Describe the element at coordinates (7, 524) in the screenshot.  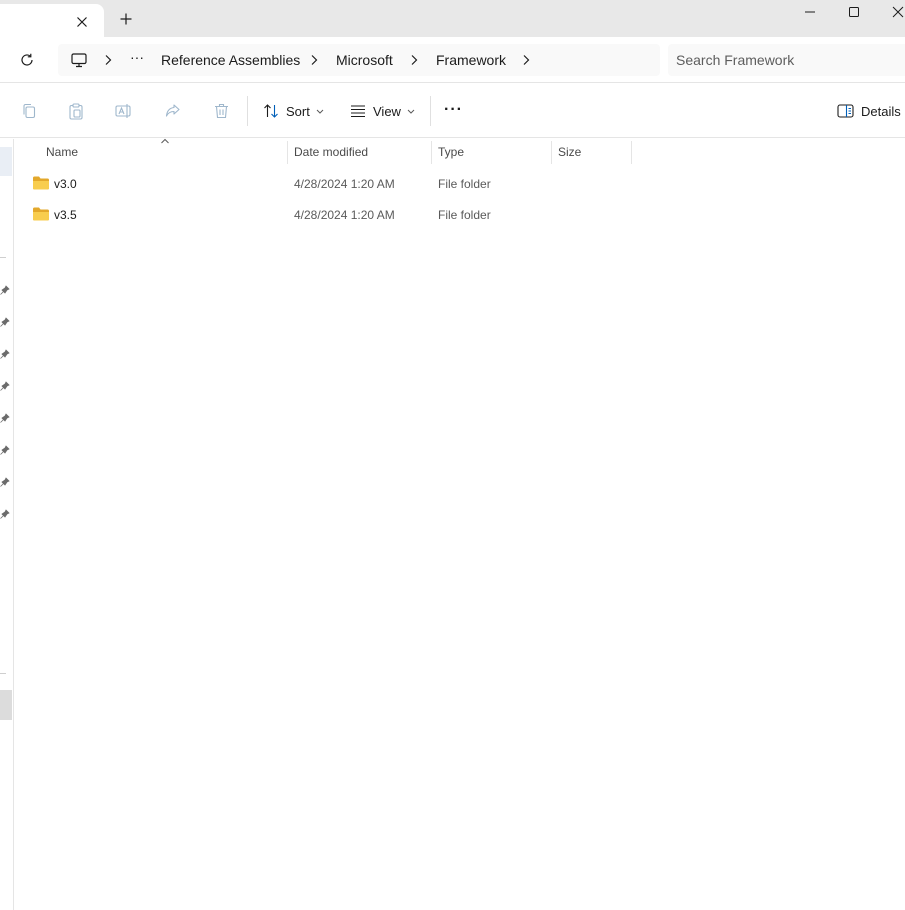
I see `navigation-pane` at that location.